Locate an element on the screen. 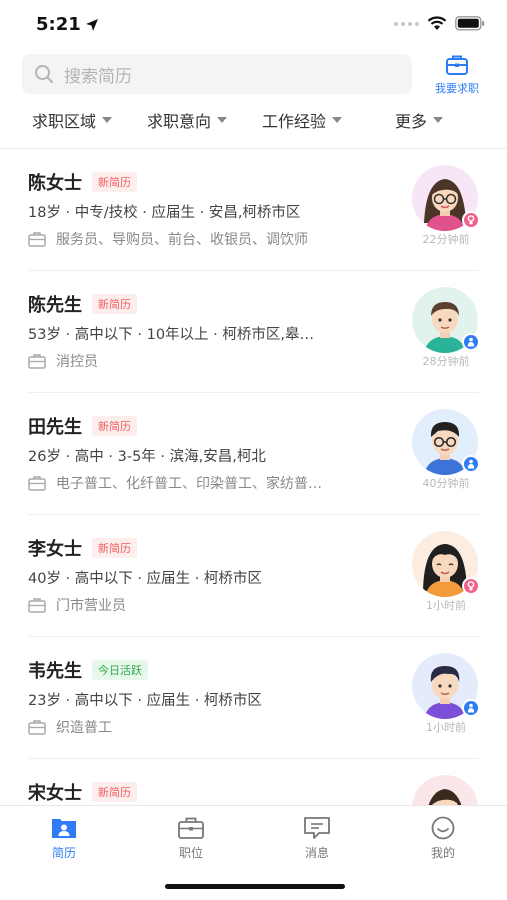  candidate-info: 26岁 · 高中 · 3-5年 · 滨海,安昌,柯北 is located at coordinates (147, 457).